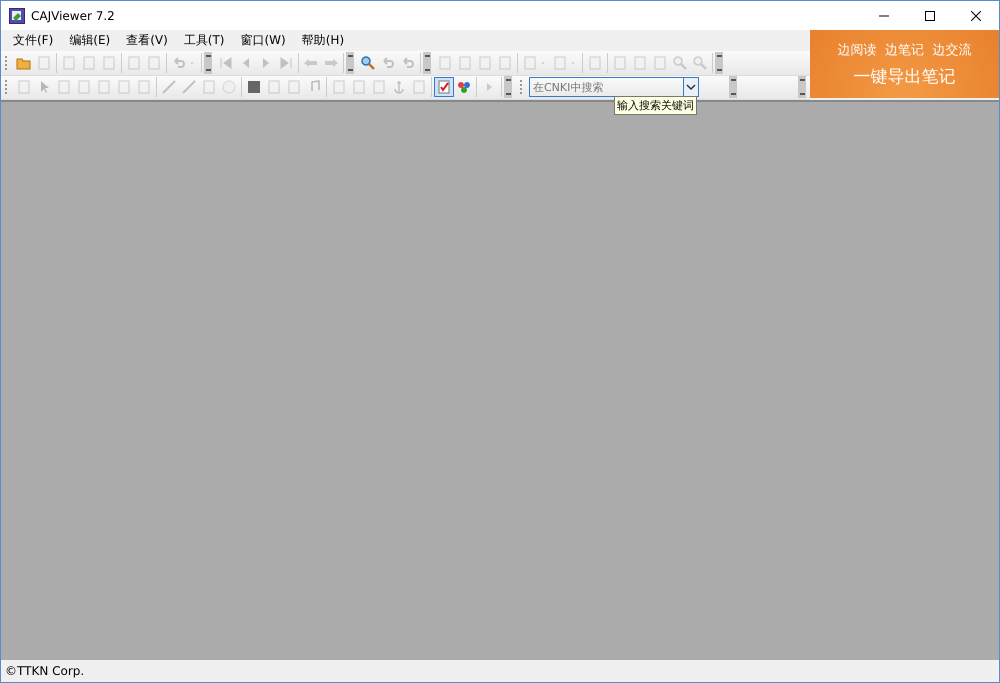  I want to click on dropdown-button, so click(691, 87).